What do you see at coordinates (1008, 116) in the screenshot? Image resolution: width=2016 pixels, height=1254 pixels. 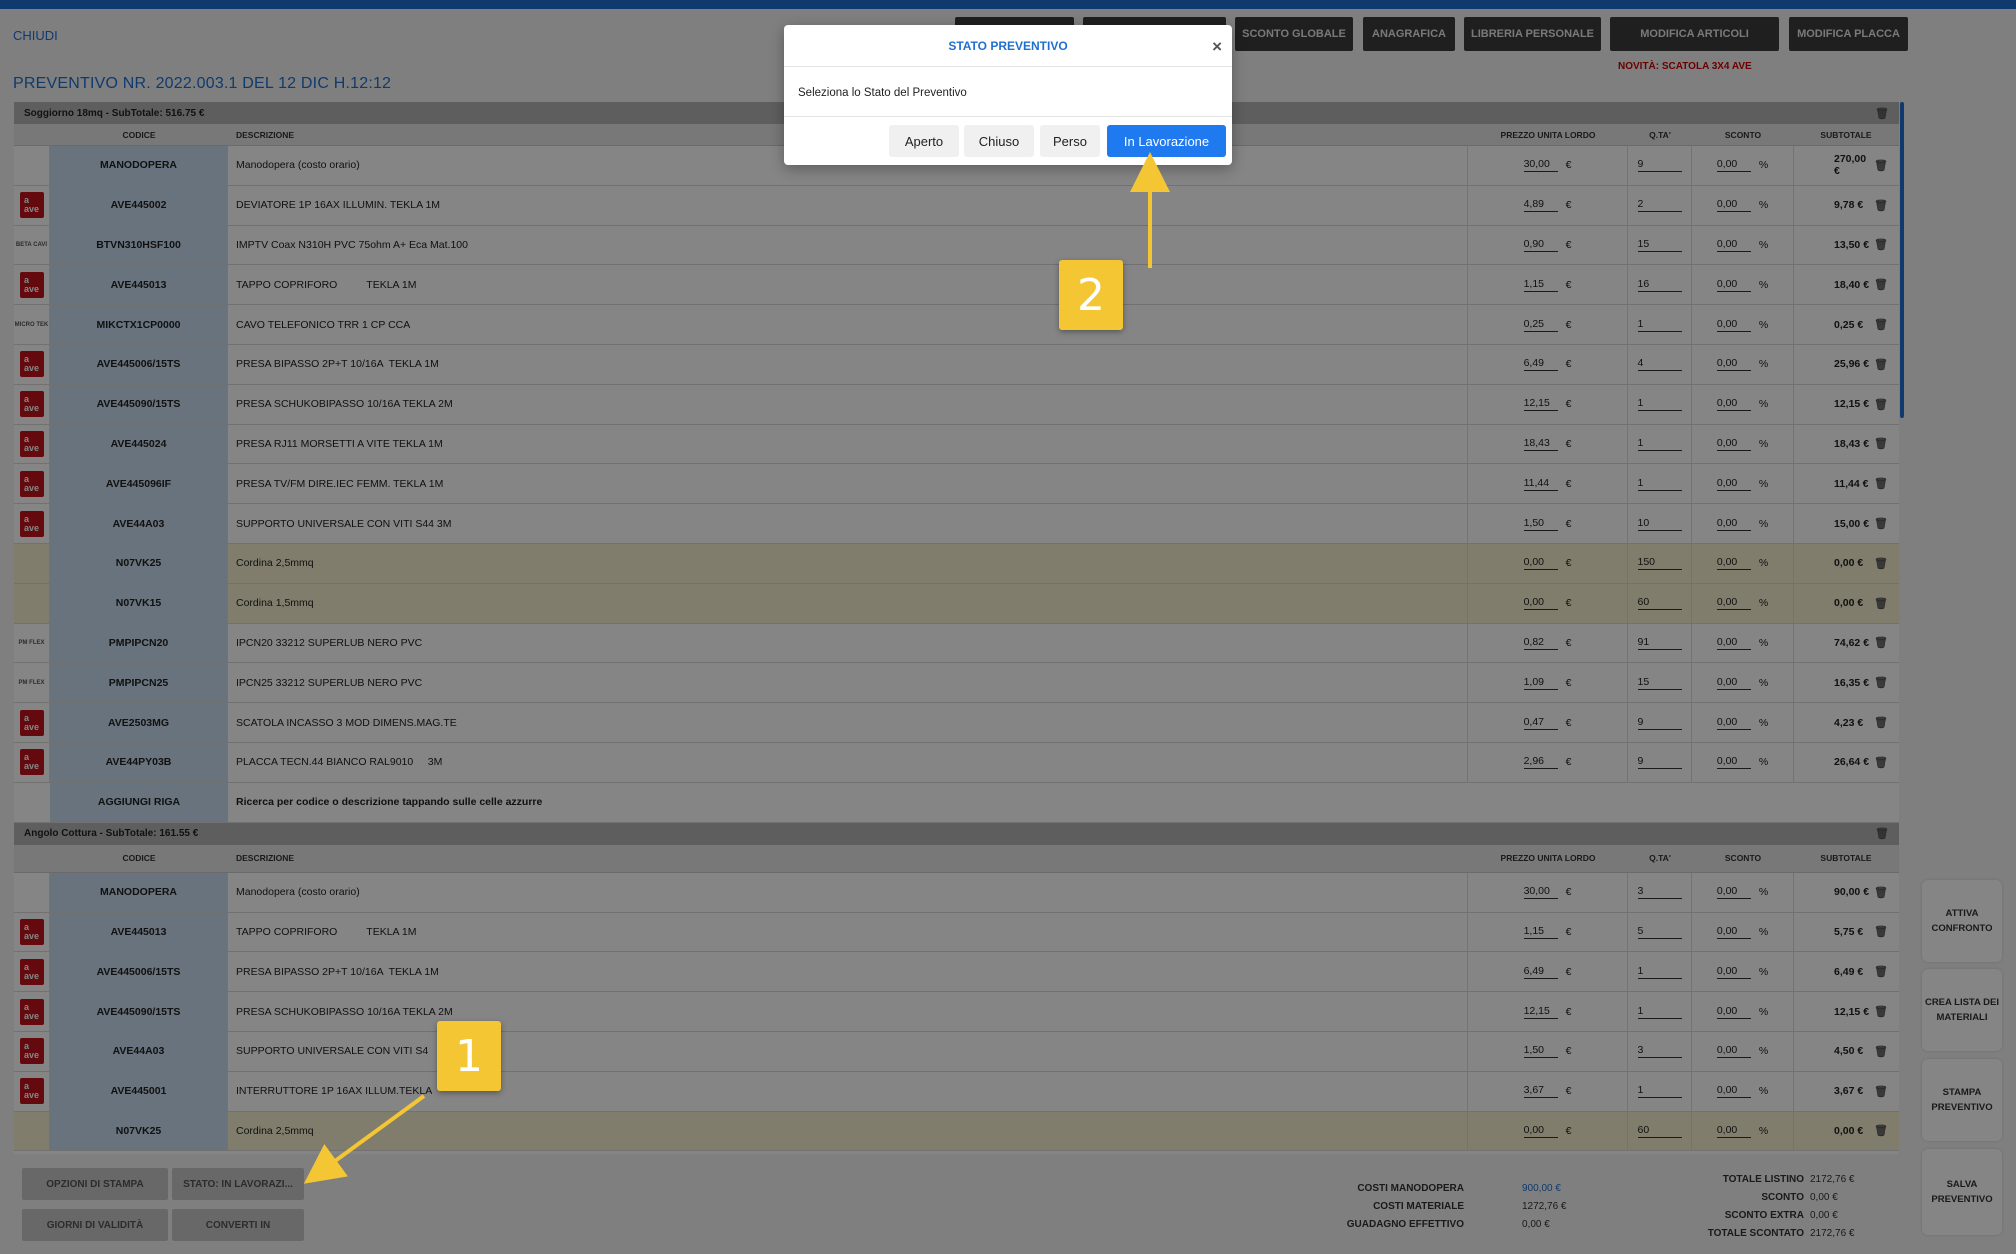 I see `divider` at bounding box center [1008, 116].